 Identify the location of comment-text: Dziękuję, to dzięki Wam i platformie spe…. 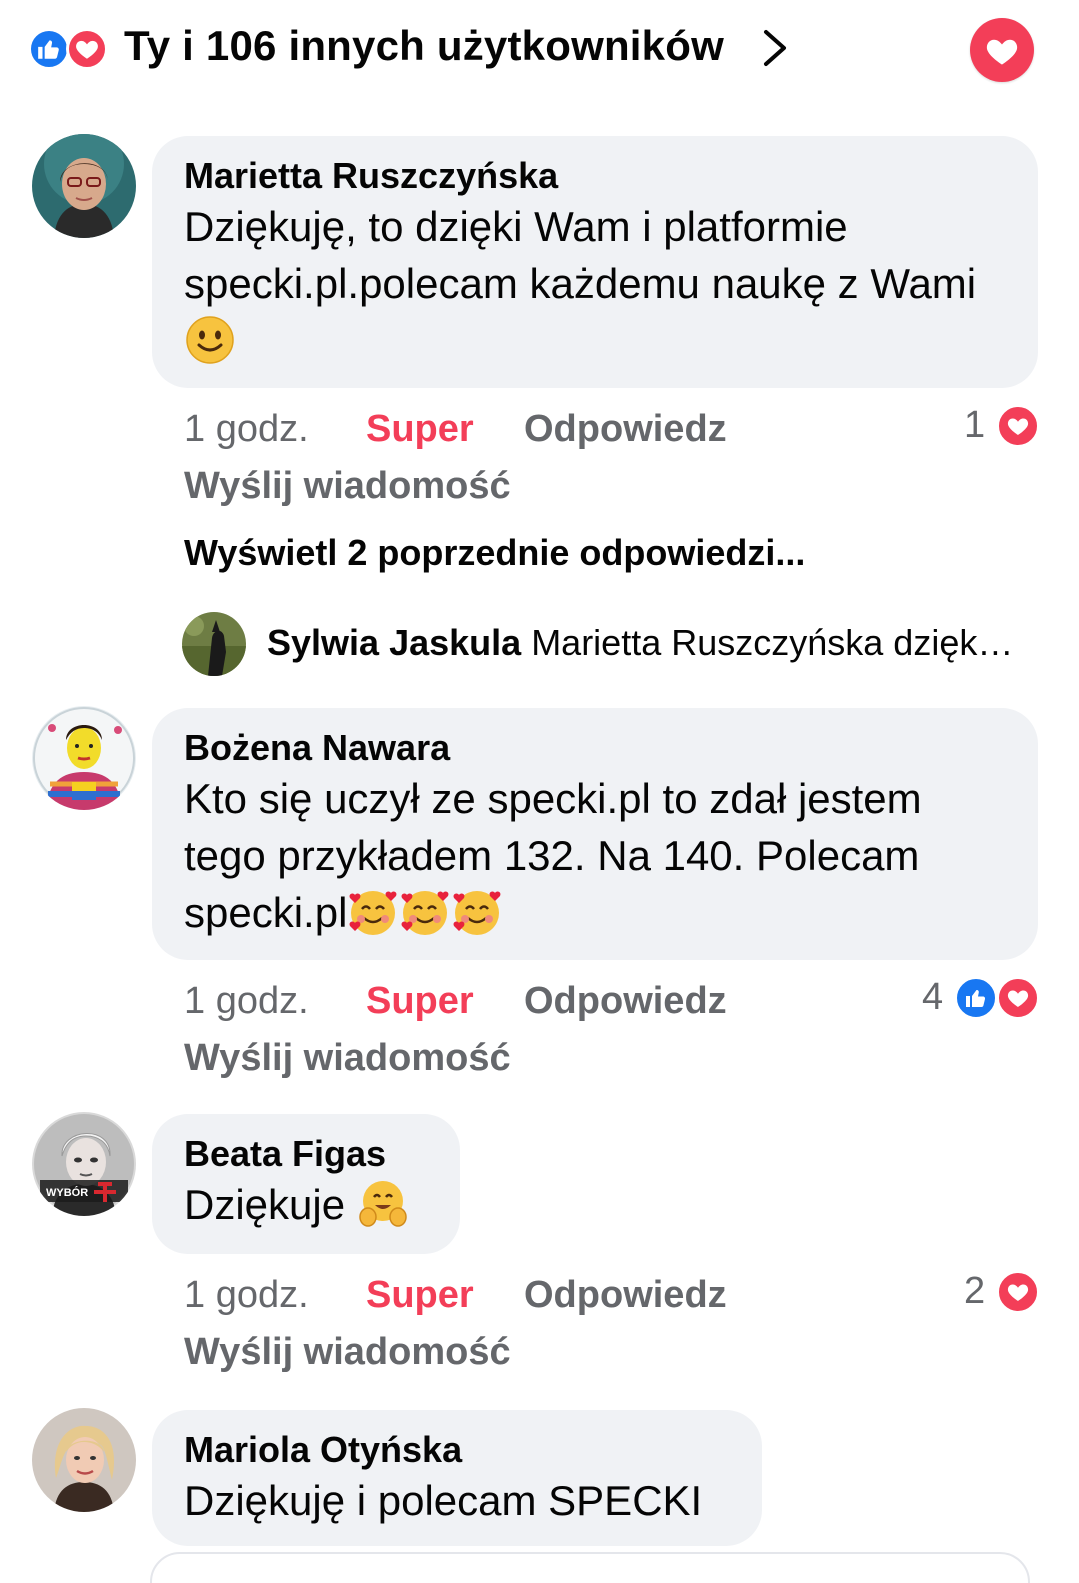
(580, 255).